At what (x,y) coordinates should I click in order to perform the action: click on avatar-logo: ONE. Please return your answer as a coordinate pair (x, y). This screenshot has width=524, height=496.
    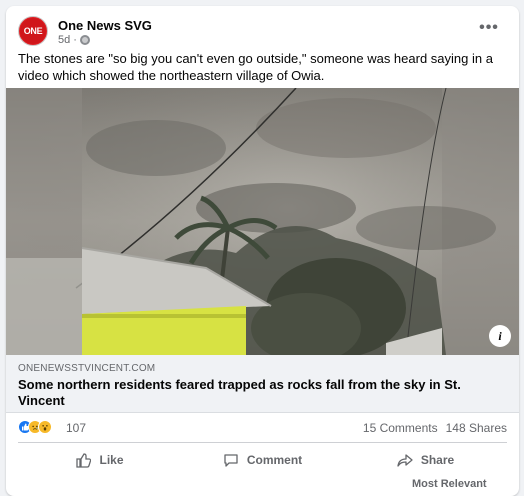
    Looking at the image, I should click on (33, 31).